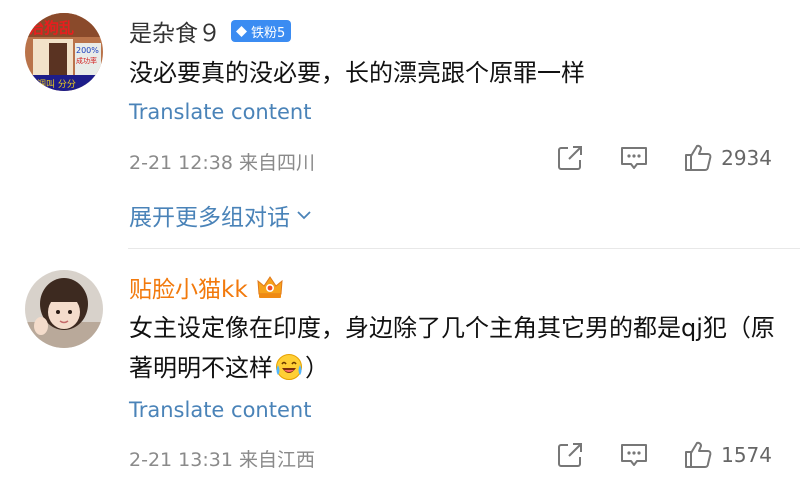 This screenshot has width=800, height=481. I want to click on expand-label: 展开更多组对话, so click(209, 218).